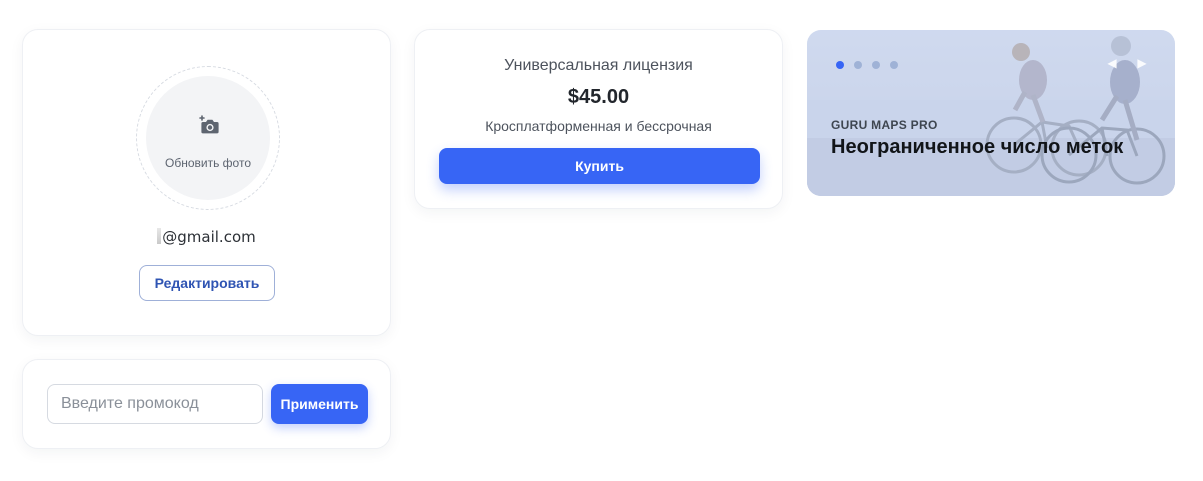 The width and height of the screenshot is (1203, 481). Describe the element at coordinates (867, 65) in the screenshot. I see `carousel-dots` at that location.